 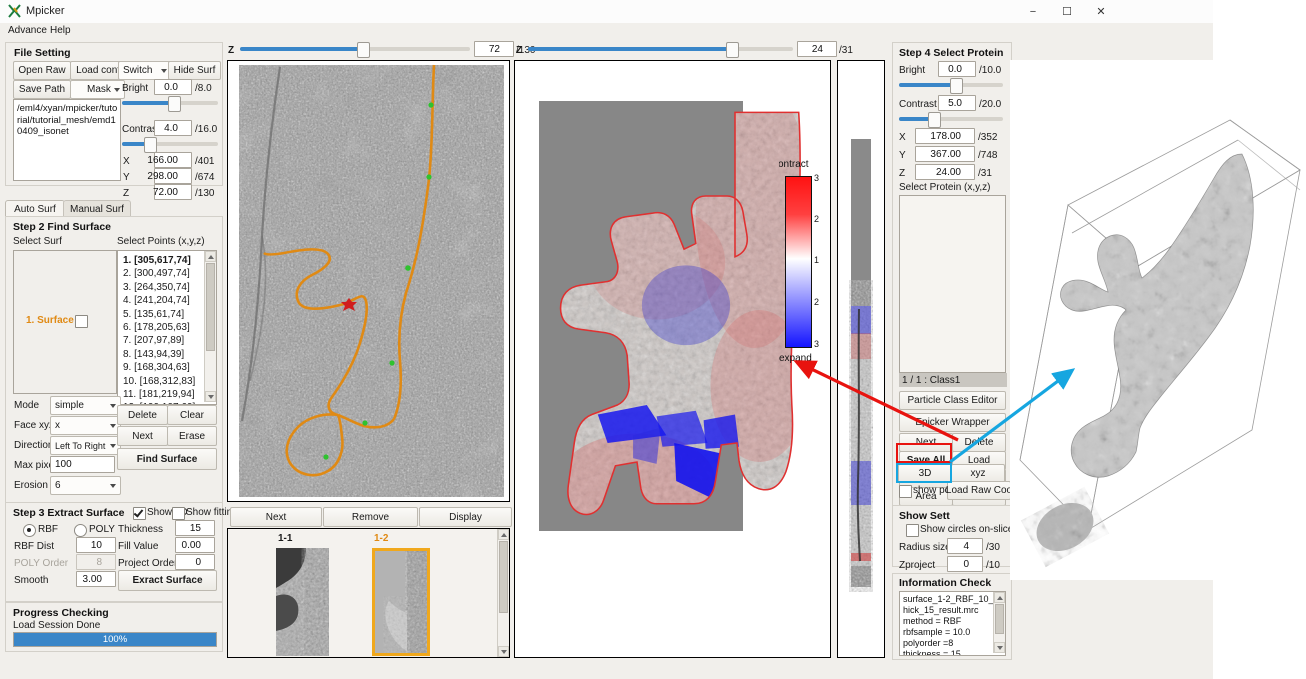 I want to click on contrast-slider, so click(x=170, y=145).